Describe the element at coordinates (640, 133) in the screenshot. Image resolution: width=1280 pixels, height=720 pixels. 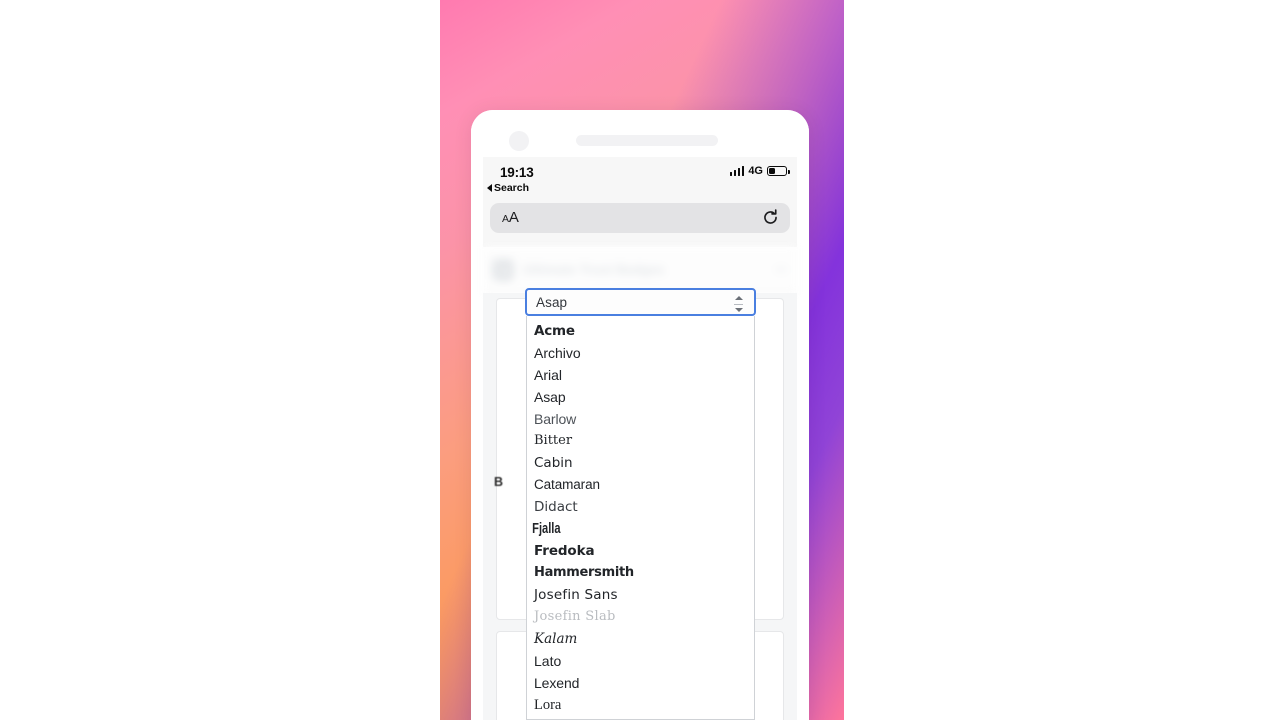
I see `phone-top-bezel` at that location.